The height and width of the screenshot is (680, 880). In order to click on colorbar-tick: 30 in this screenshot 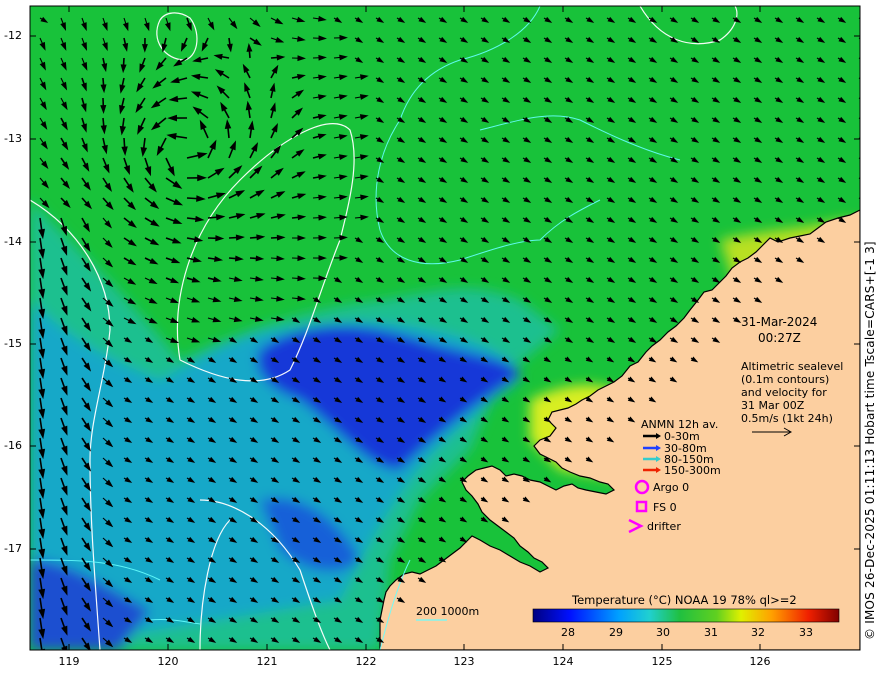, I will do `click(663, 632)`.